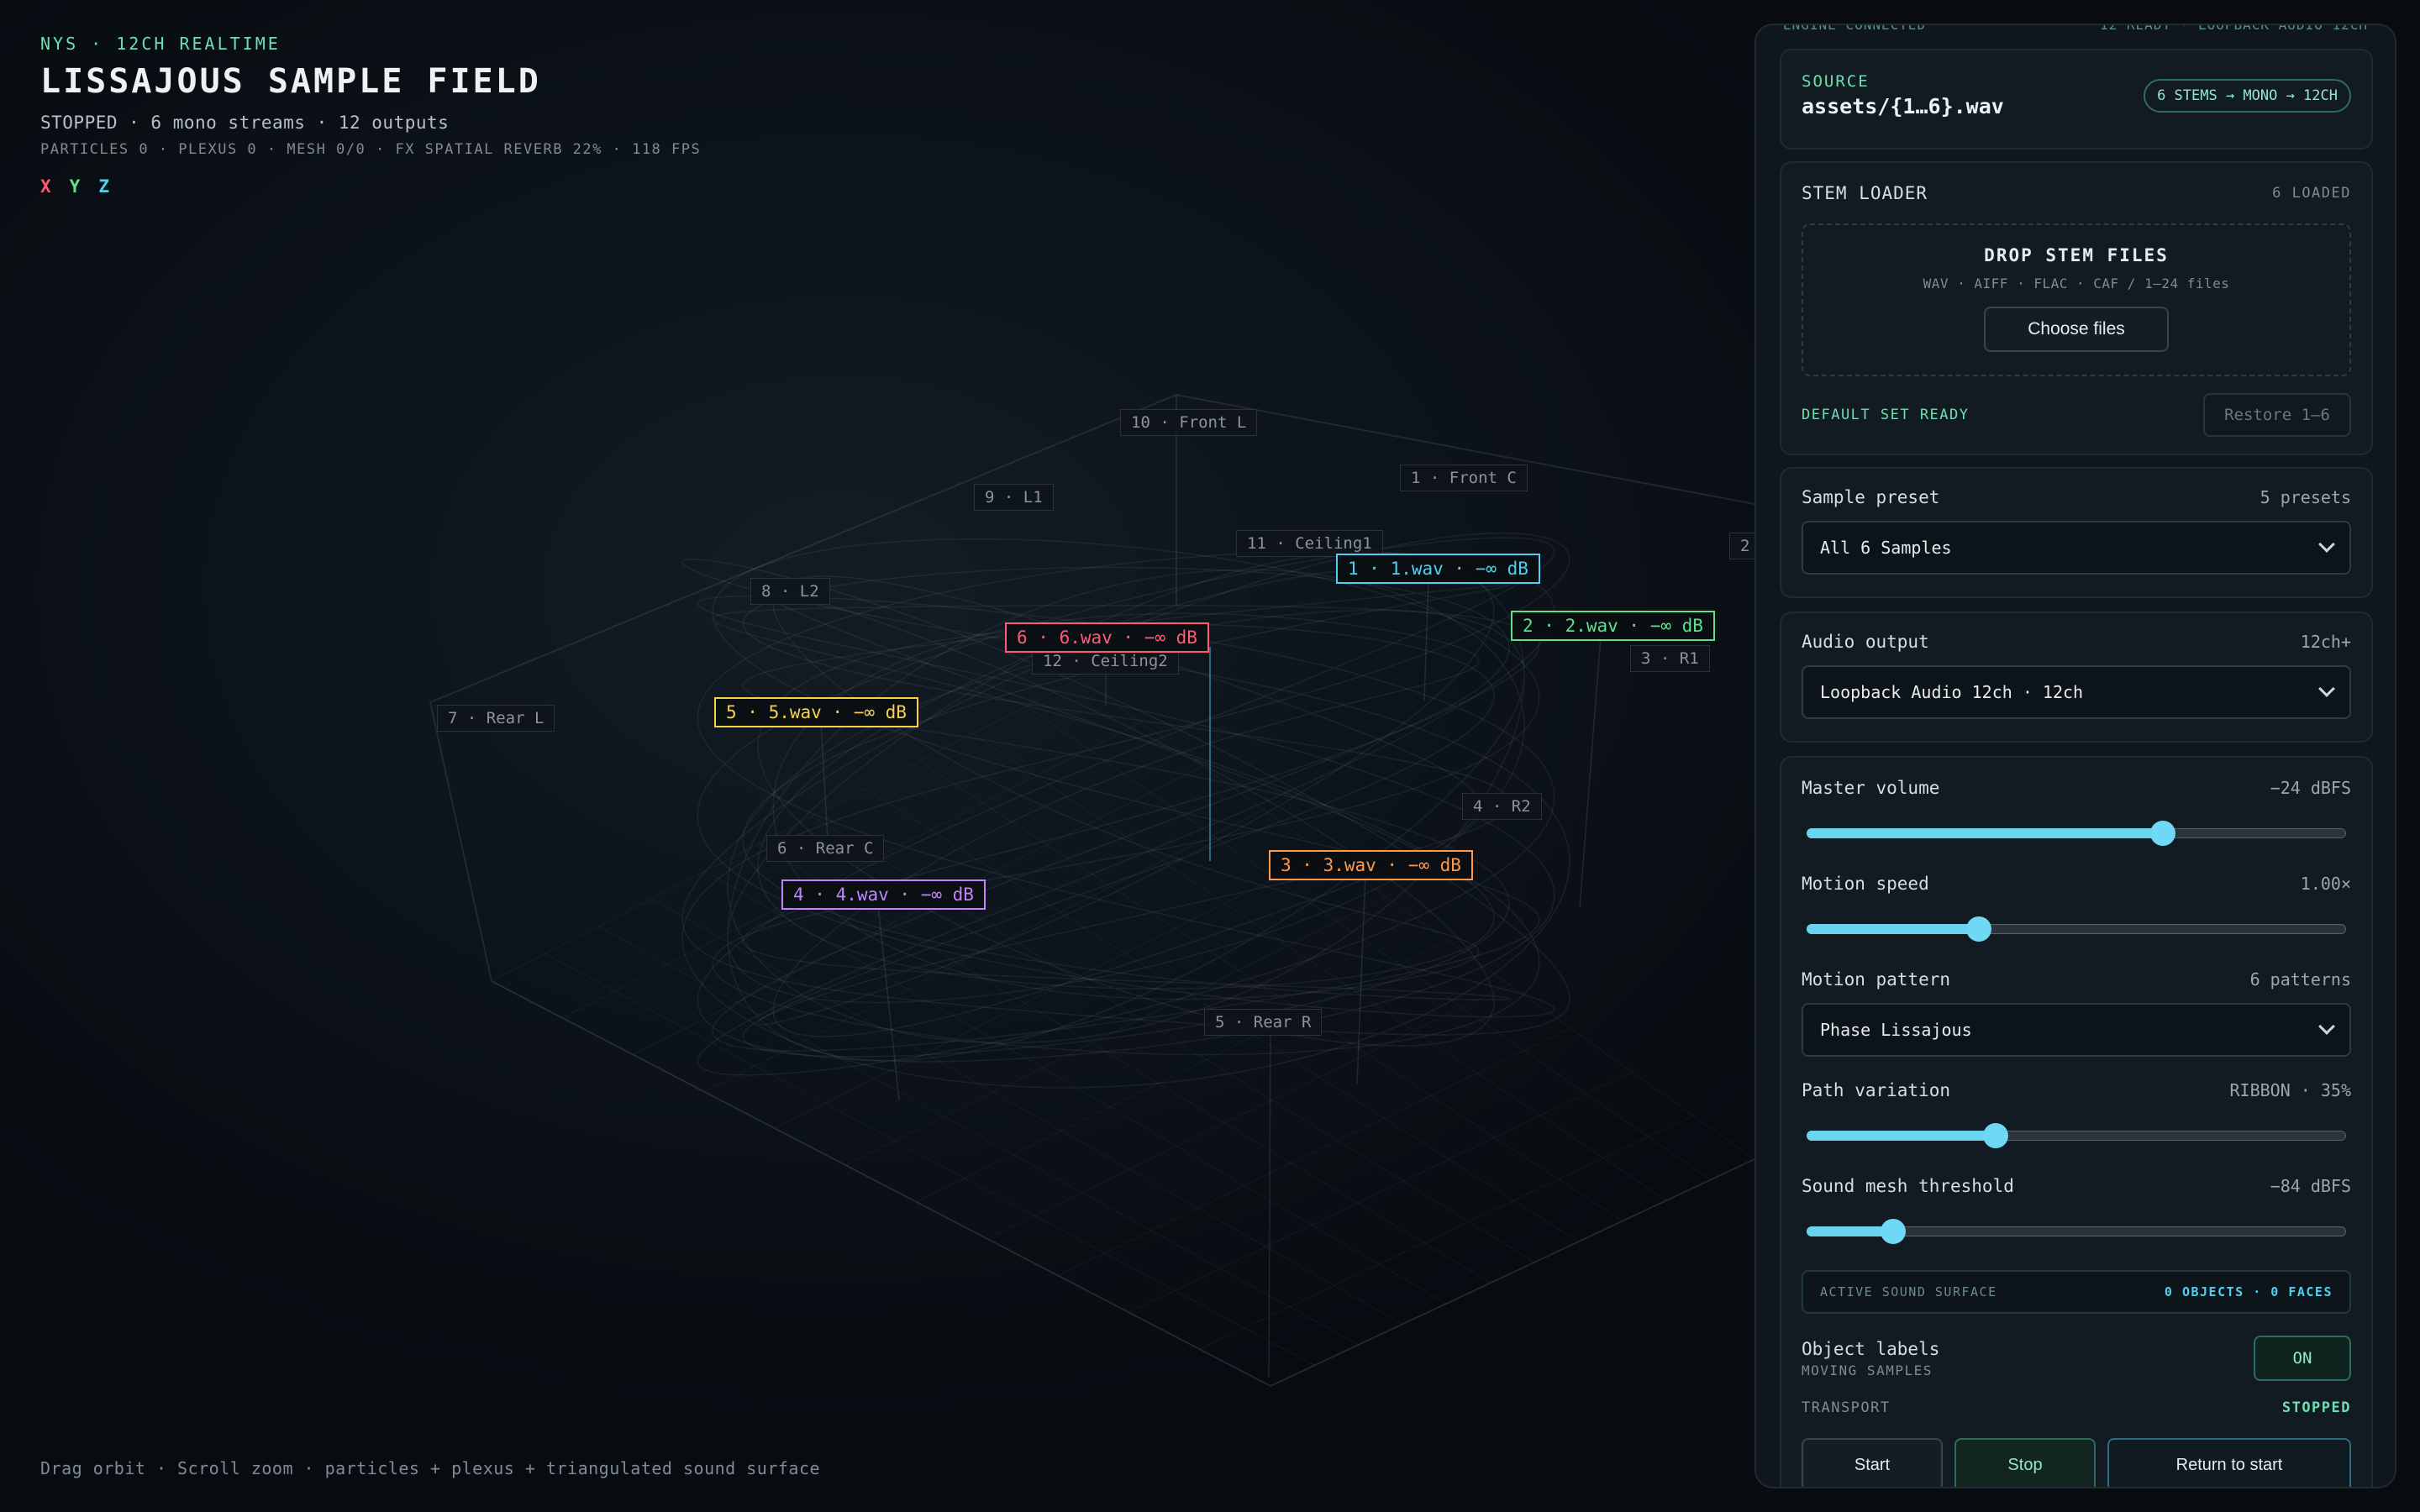 The width and height of the screenshot is (2420, 1512). Describe the element at coordinates (2277, 415) in the screenshot. I see `restore-button: Restore 1–6` at that location.